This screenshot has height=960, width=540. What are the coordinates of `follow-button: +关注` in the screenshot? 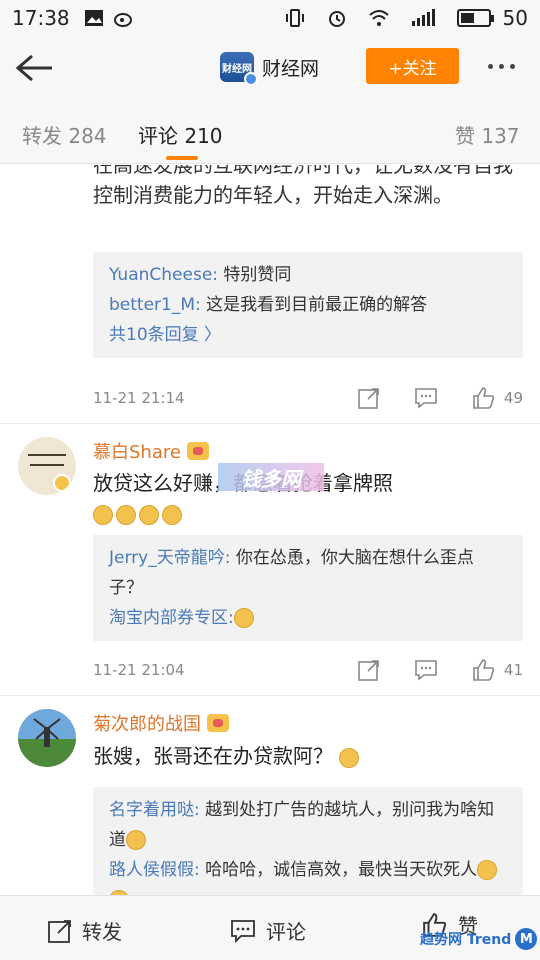 It's located at (412, 66).